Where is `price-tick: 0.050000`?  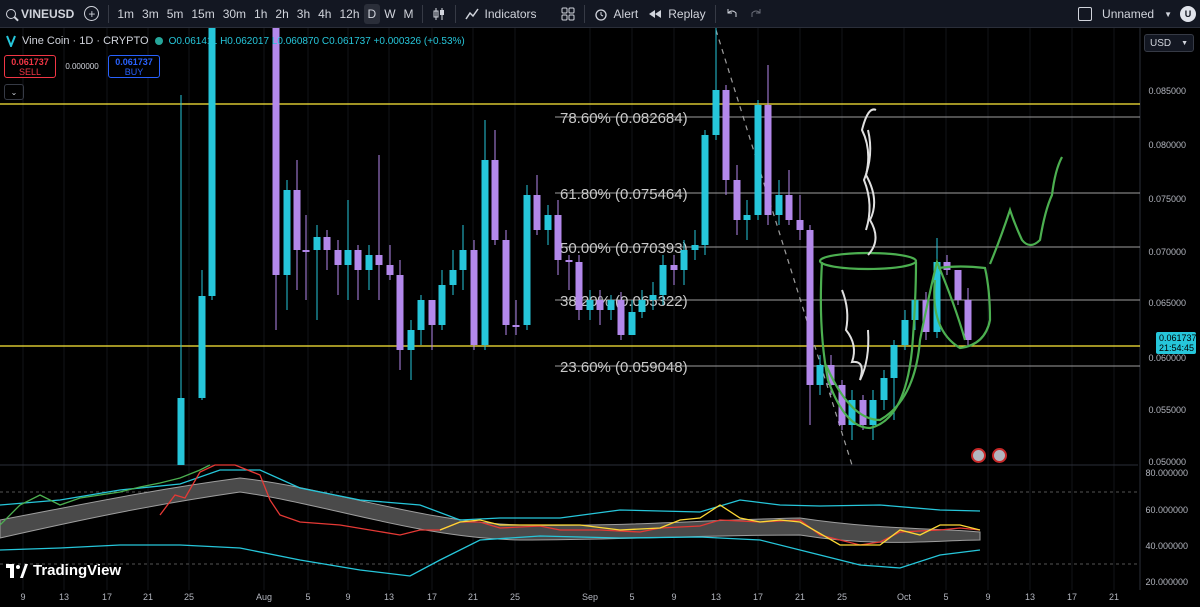 price-tick: 0.050000 is located at coordinates (1167, 462).